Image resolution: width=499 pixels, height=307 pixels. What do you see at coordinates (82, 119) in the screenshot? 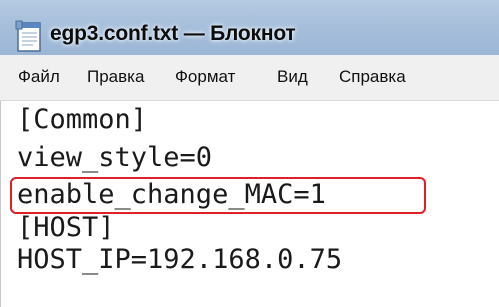
I see `editor-line: [Common]` at bounding box center [82, 119].